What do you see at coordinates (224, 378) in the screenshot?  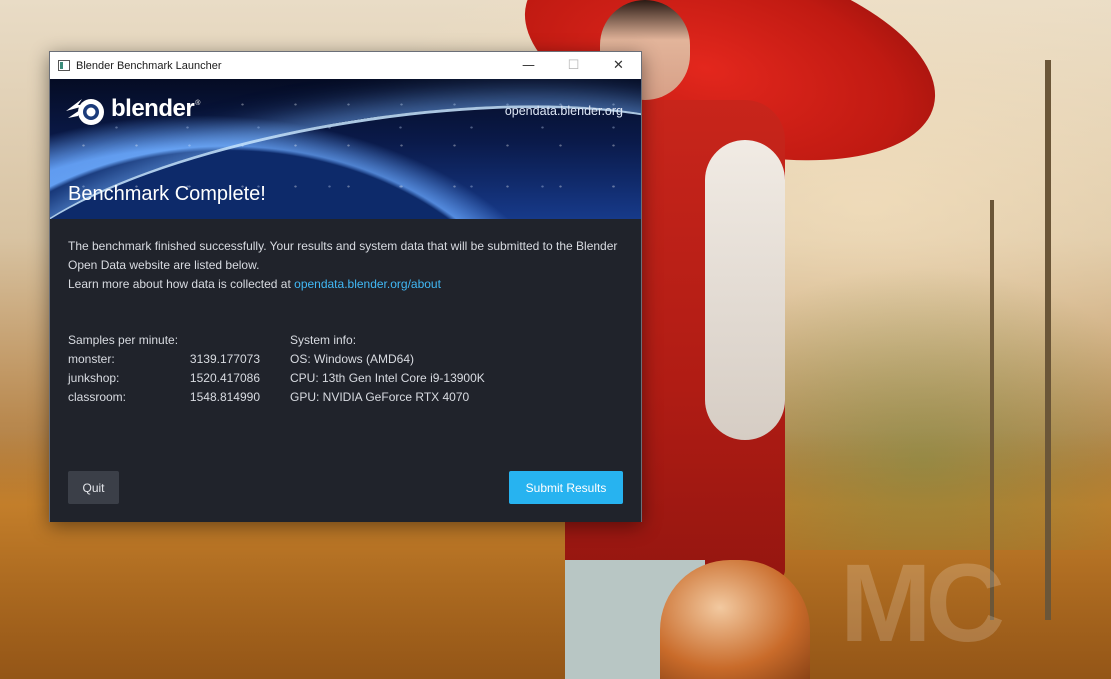 I see `result-scene-value: 1520.417086` at bounding box center [224, 378].